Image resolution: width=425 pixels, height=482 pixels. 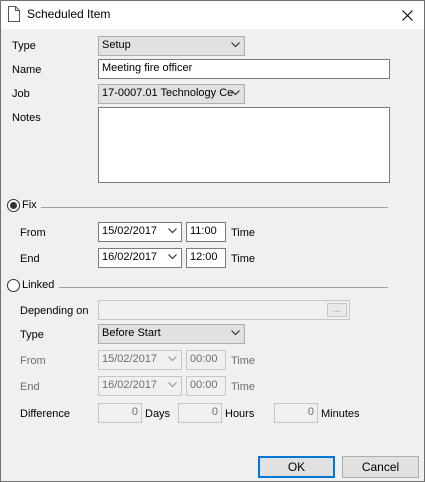 What do you see at coordinates (13, 205) in the screenshot?
I see `fix-radio` at bounding box center [13, 205].